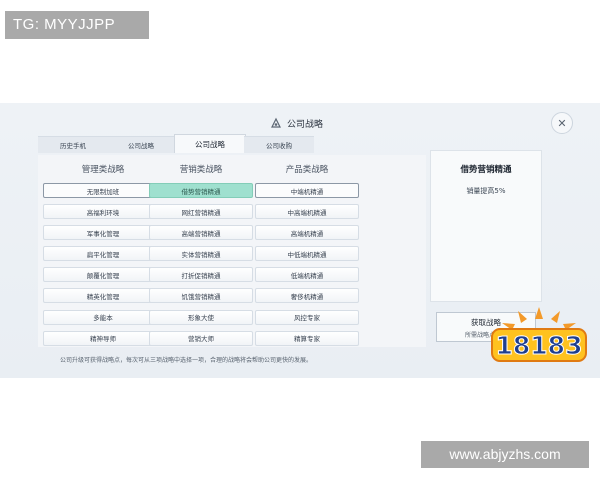 This screenshot has height=480, width=600. What do you see at coordinates (201, 233) in the screenshot?
I see `strategy-cell: 高端营销精通` at bounding box center [201, 233].